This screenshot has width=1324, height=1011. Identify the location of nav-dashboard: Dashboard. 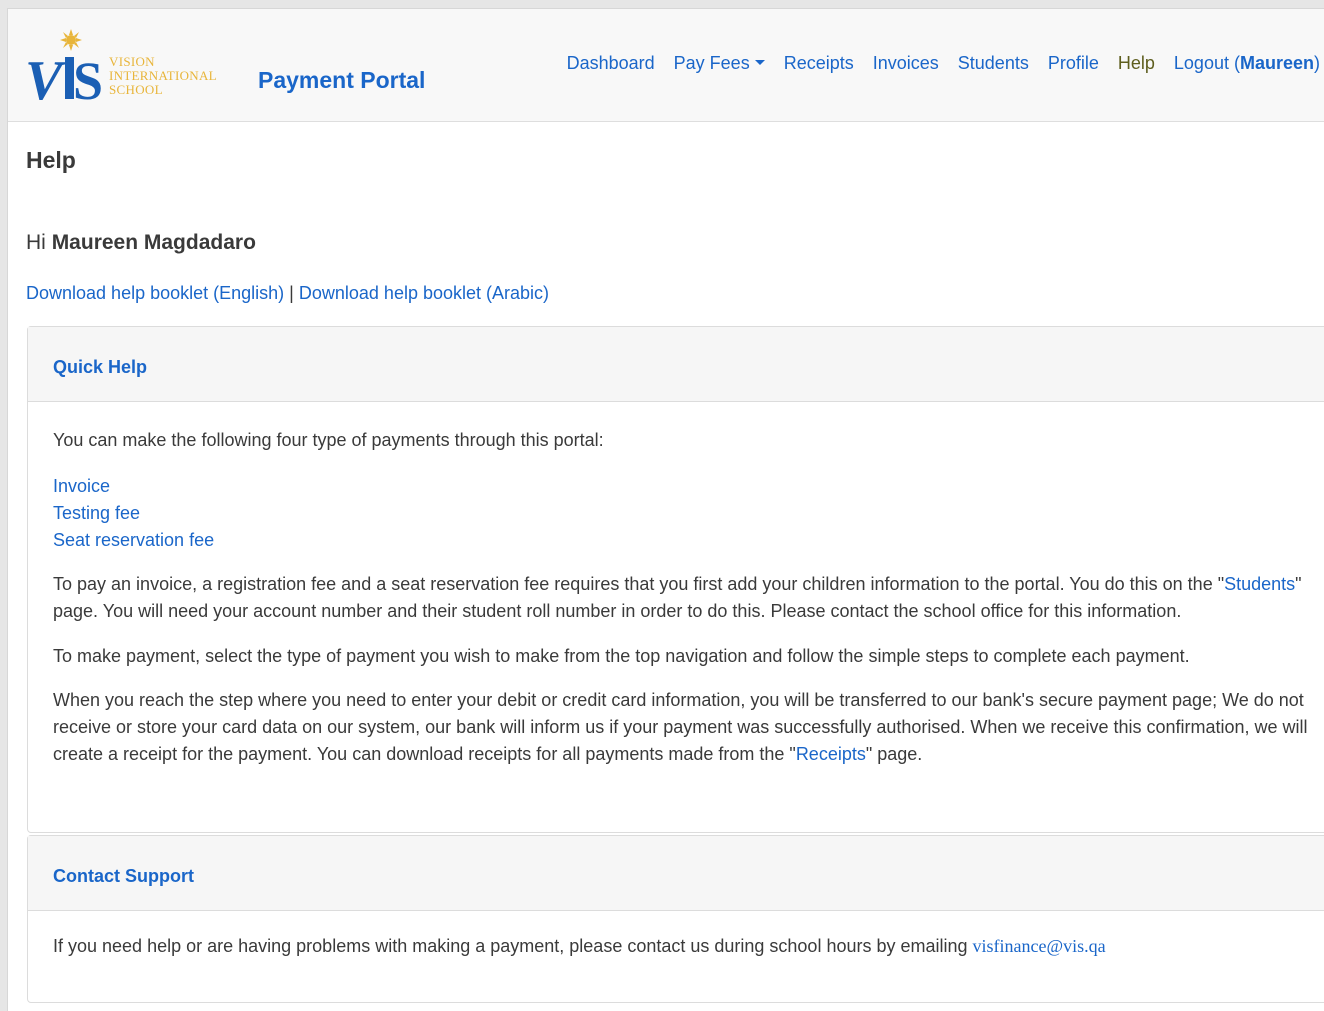
(611, 63).